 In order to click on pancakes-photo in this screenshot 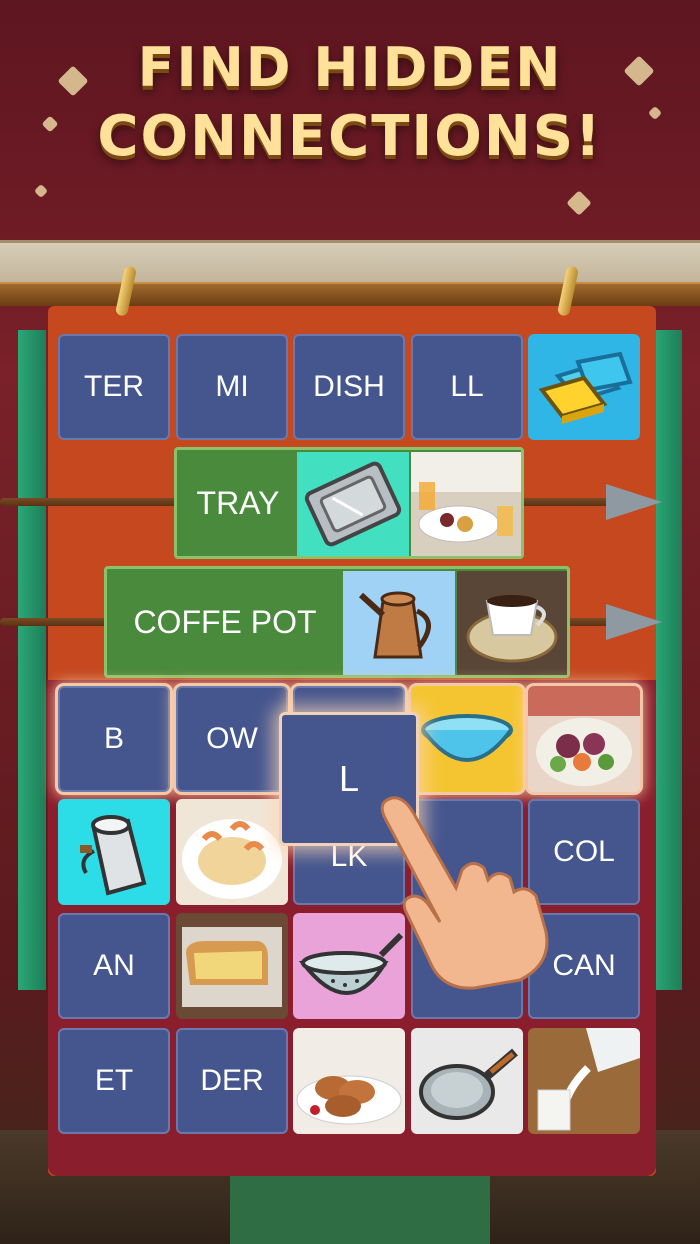, I will do `click(349, 1081)`.